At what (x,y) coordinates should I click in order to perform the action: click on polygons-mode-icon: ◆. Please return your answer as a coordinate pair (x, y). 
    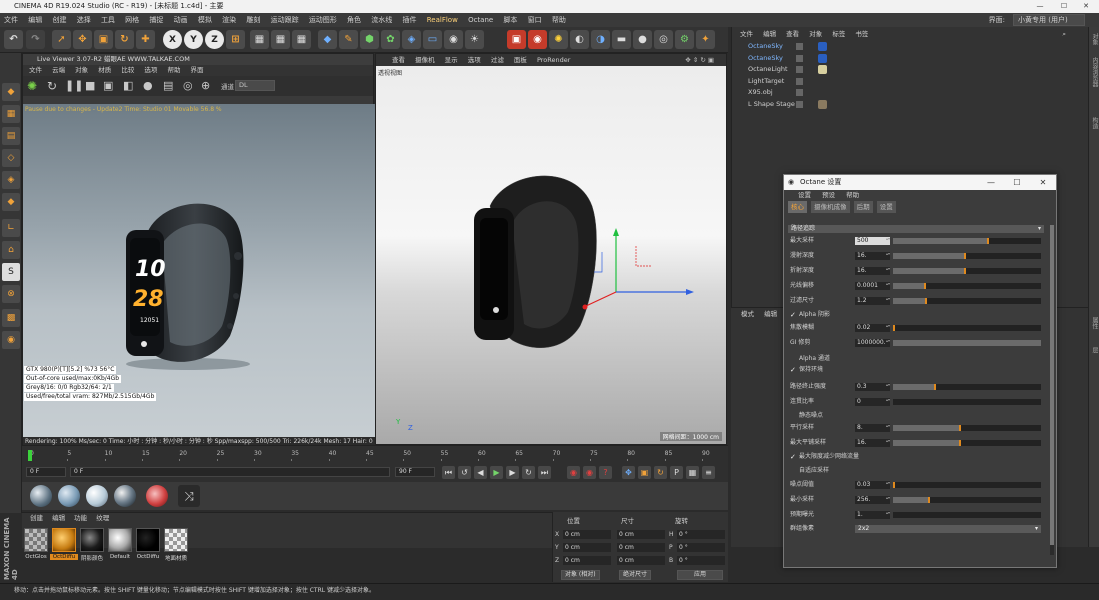
    Looking at the image, I should click on (11, 202).